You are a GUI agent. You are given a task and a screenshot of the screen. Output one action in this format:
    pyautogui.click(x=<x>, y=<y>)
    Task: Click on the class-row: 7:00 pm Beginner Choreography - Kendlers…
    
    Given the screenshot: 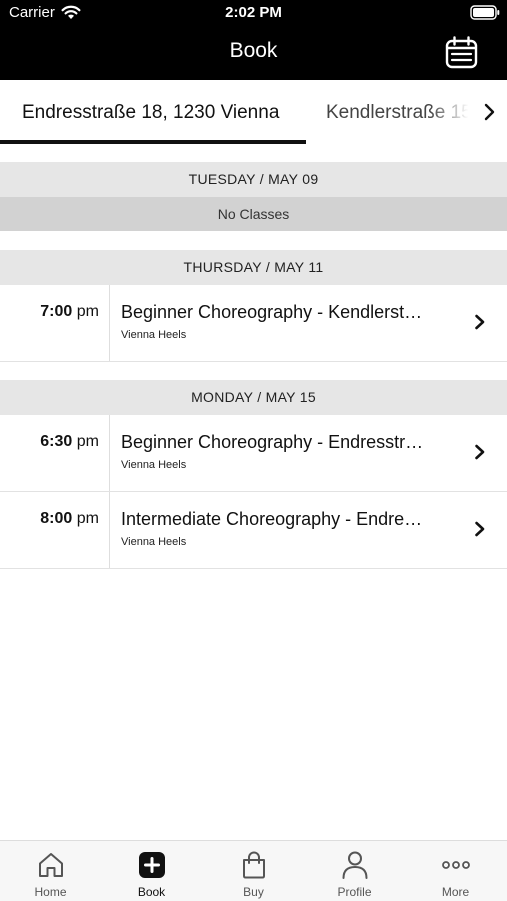 What is the action you would take?
    pyautogui.click(x=253, y=323)
    